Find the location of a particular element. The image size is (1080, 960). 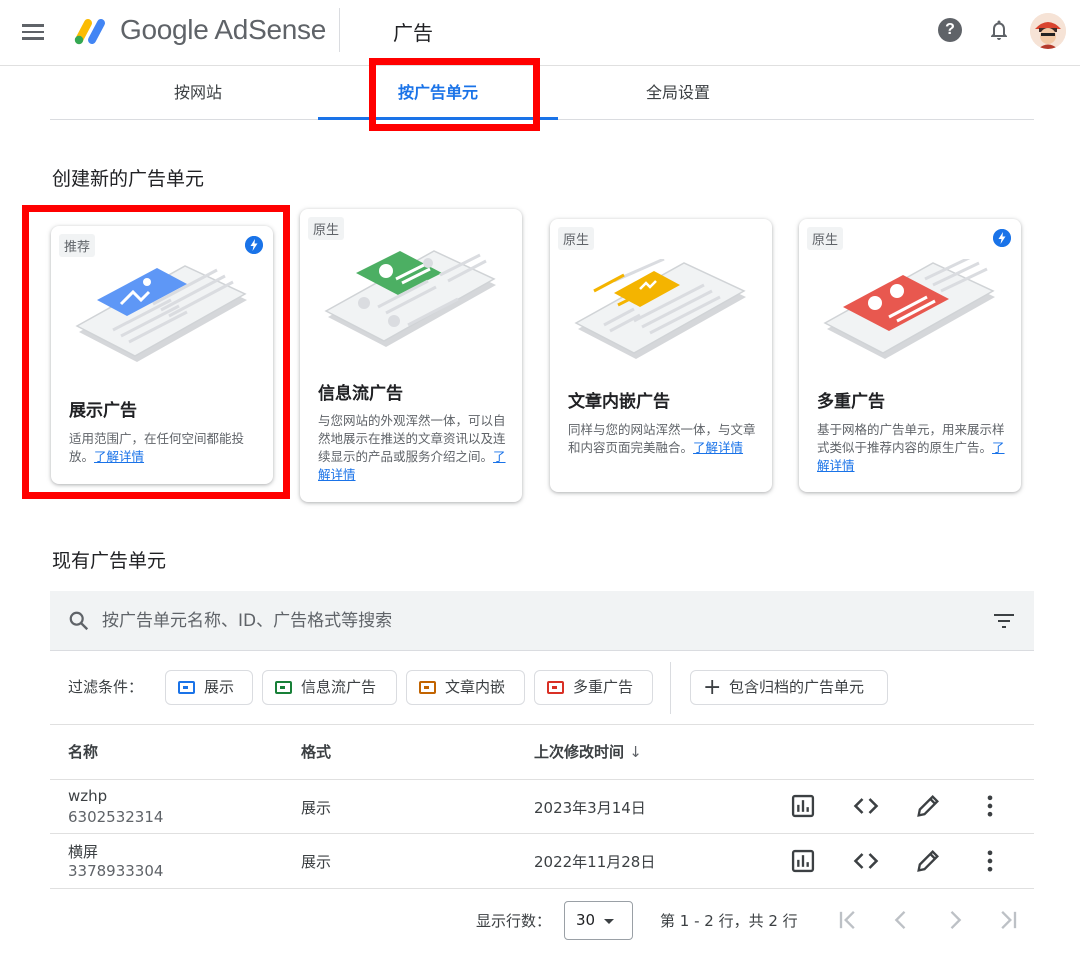

menu-icon is located at coordinates (35, 32).